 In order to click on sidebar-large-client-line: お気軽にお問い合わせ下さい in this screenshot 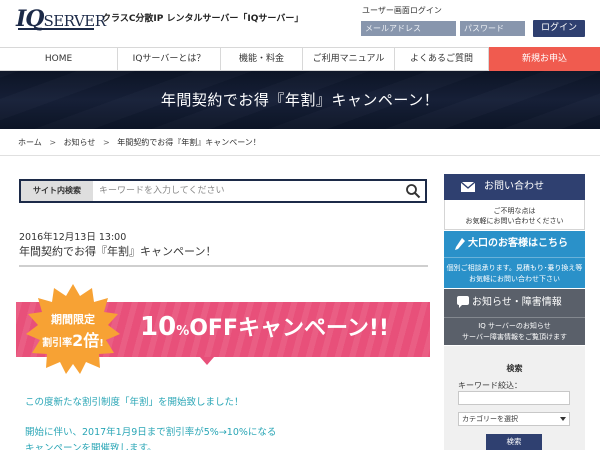, I will do `click(514, 279)`.